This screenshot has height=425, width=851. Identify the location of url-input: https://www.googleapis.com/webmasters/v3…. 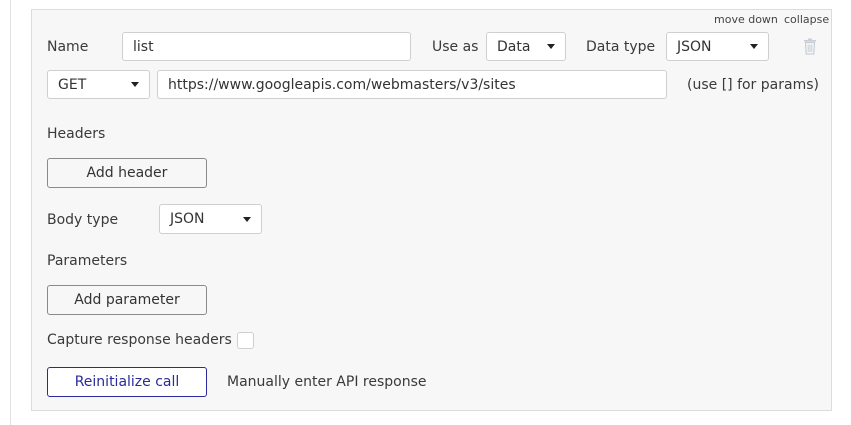
(412, 84).